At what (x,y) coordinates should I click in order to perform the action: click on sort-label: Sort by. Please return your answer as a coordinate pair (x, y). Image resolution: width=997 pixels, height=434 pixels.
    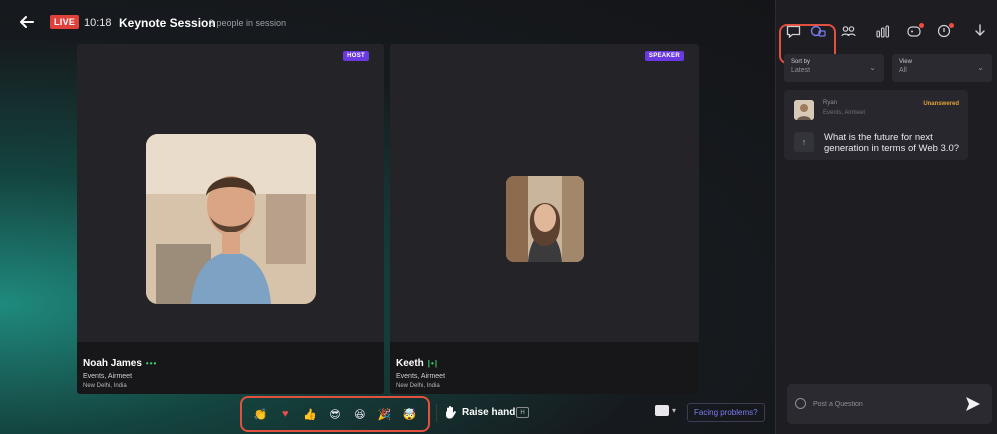
    Looking at the image, I should click on (801, 62).